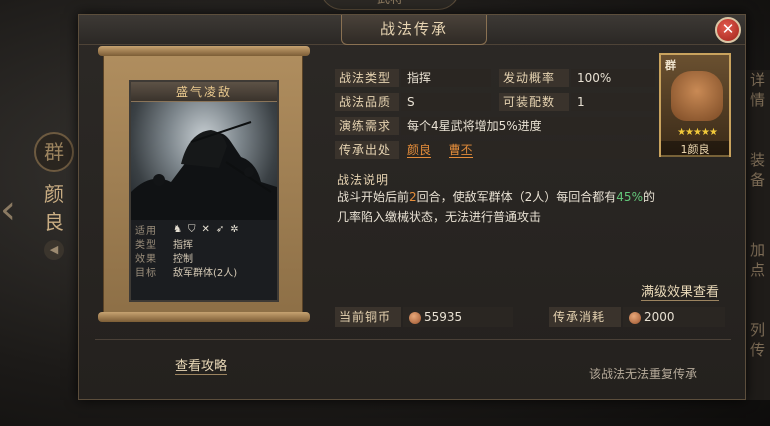 The width and height of the screenshot is (770, 426). What do you see at coordinates (367, 150) in the screenshot?
I see `source-label: 传承出处` at bounding box center [367, 150].